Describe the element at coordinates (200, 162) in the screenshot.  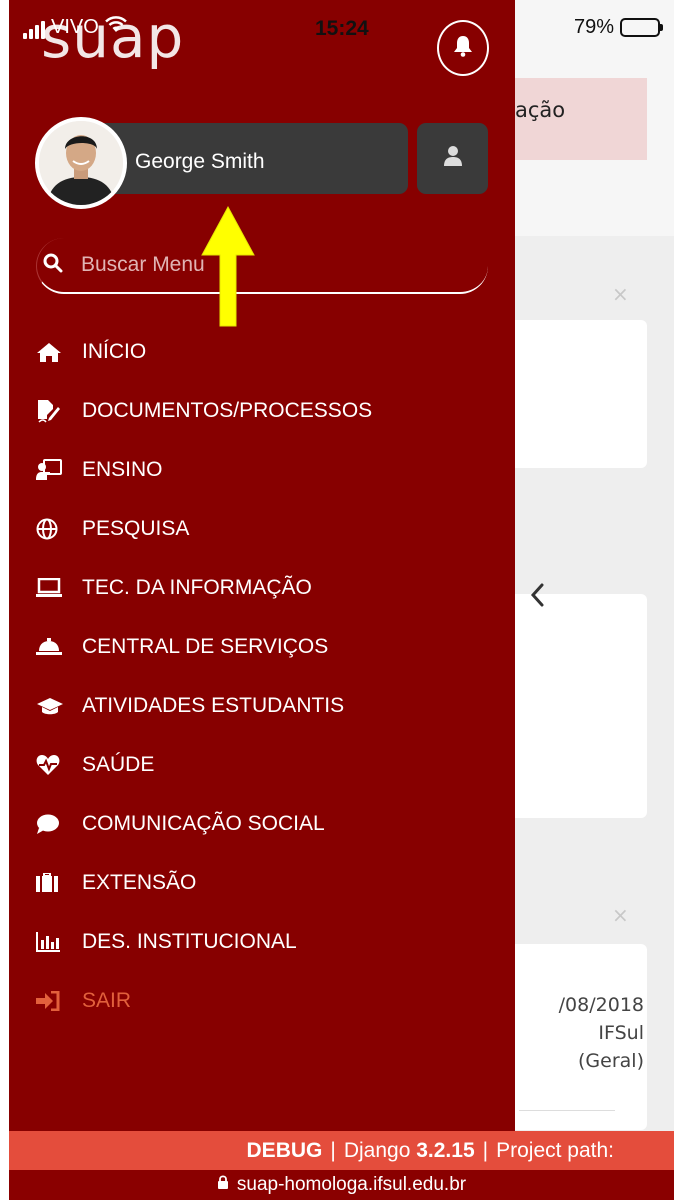
I see `user-name: George Smith` at that location.